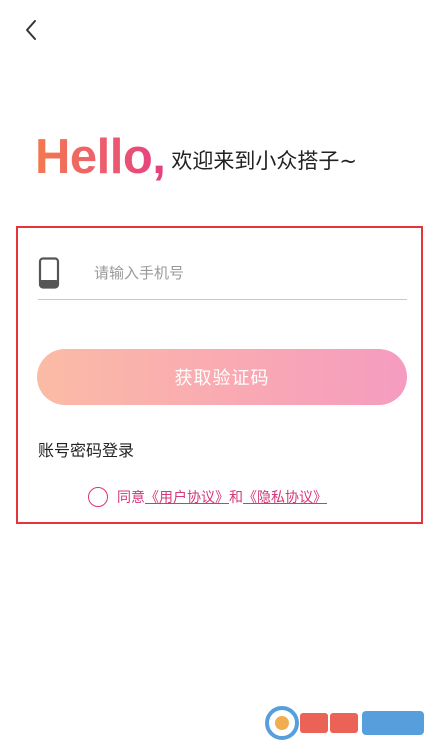  I want to click on welcome-headline: Hello, 欢迎来到小众搭子~, so click(196, 157).